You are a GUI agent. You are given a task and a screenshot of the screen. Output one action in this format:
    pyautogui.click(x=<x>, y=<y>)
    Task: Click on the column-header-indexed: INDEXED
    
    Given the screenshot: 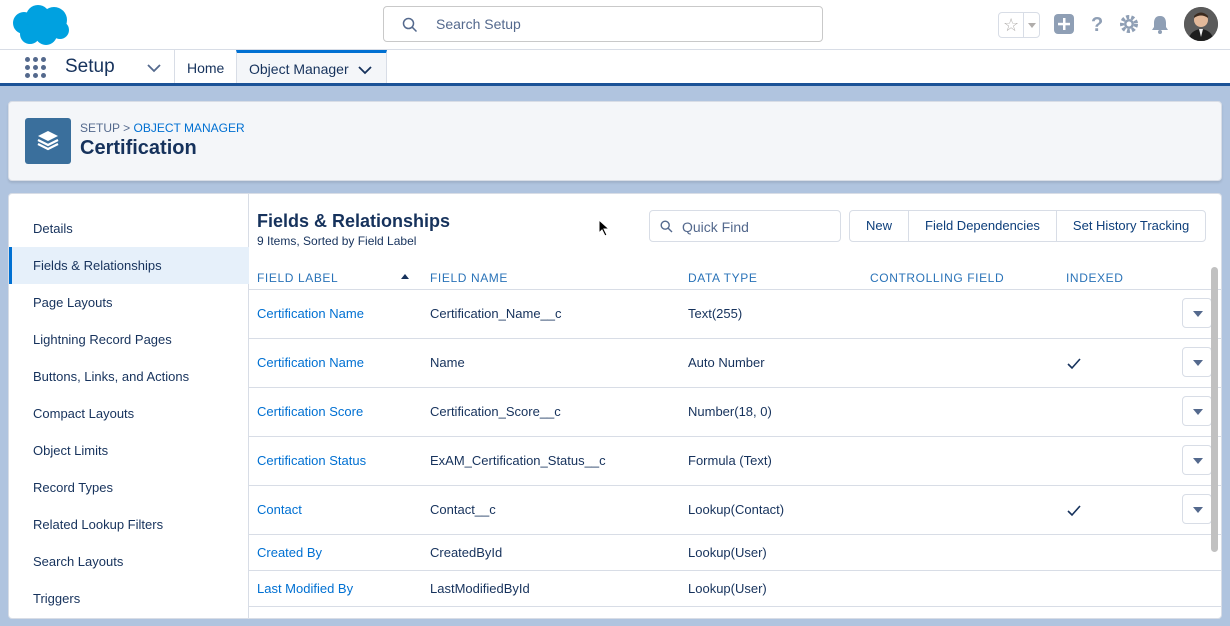 What is the action you would take?
    pyautogui.click(x=1095, y=278)
    